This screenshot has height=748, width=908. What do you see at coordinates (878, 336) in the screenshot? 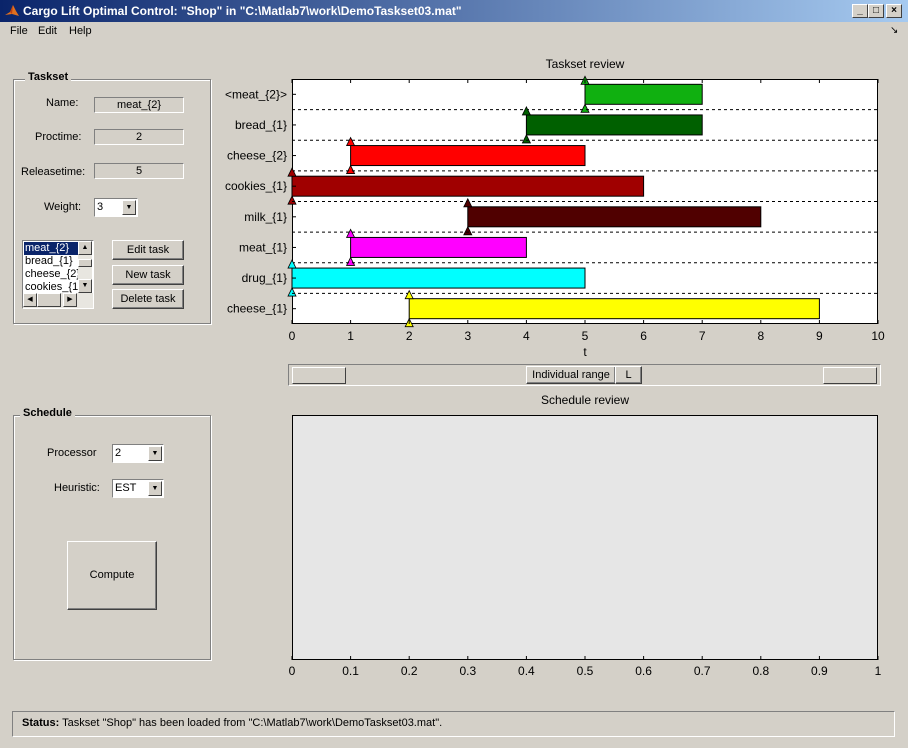
I see `x-tick-label: 10` at bounding box center [878, 336].